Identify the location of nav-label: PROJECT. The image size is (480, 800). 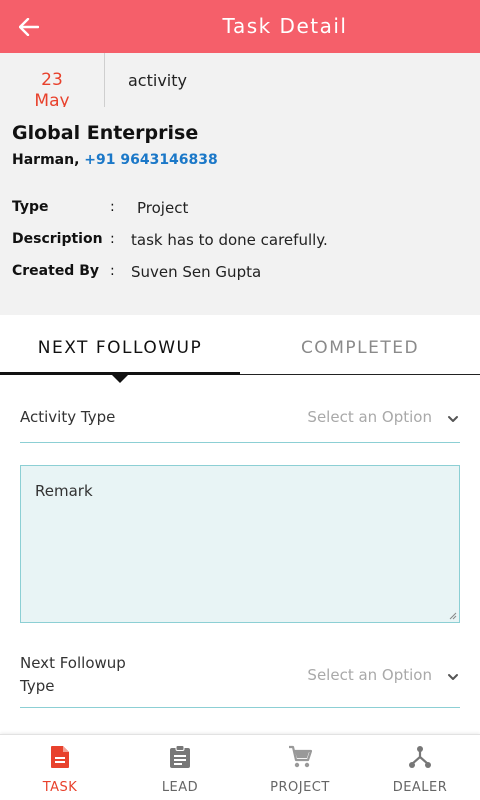
(300, 787).